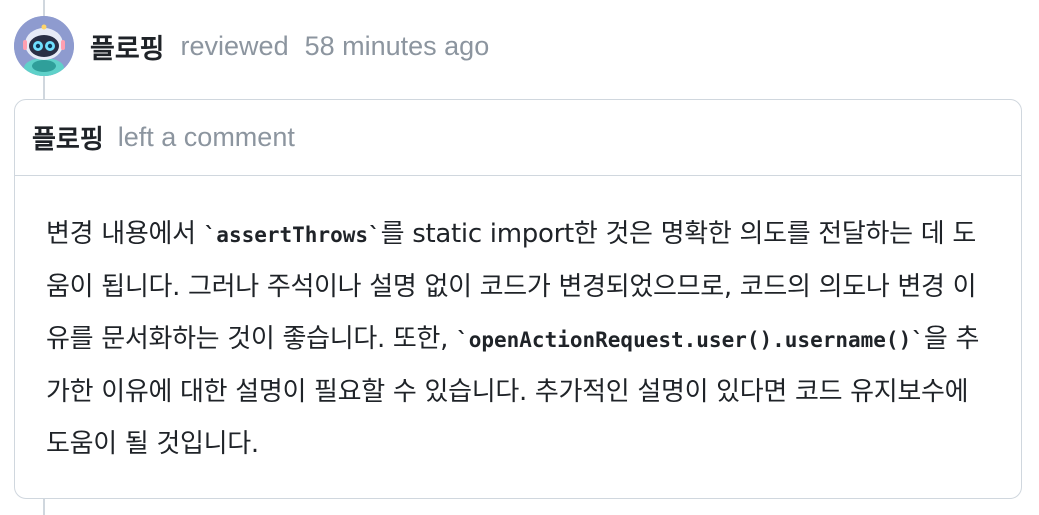 This screenshot has height=515, width=1039. What do you see at coordinates (518, 138) in the screenshot?
I see `comment-header: 플로핑 left a comment` at bounding box center [518, 138].